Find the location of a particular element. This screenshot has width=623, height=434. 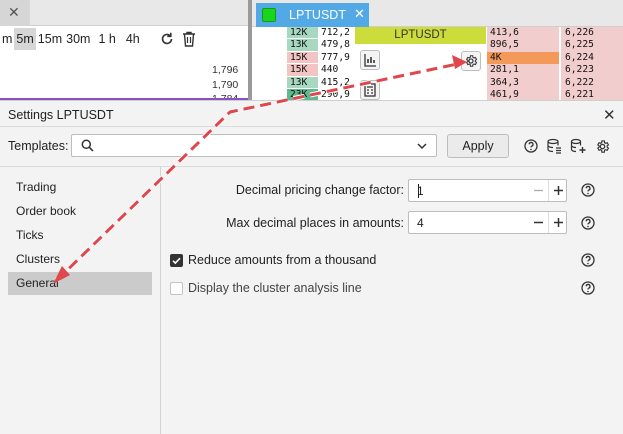

symbol-header: LPTUSDT is located at coordinates (420, 35).